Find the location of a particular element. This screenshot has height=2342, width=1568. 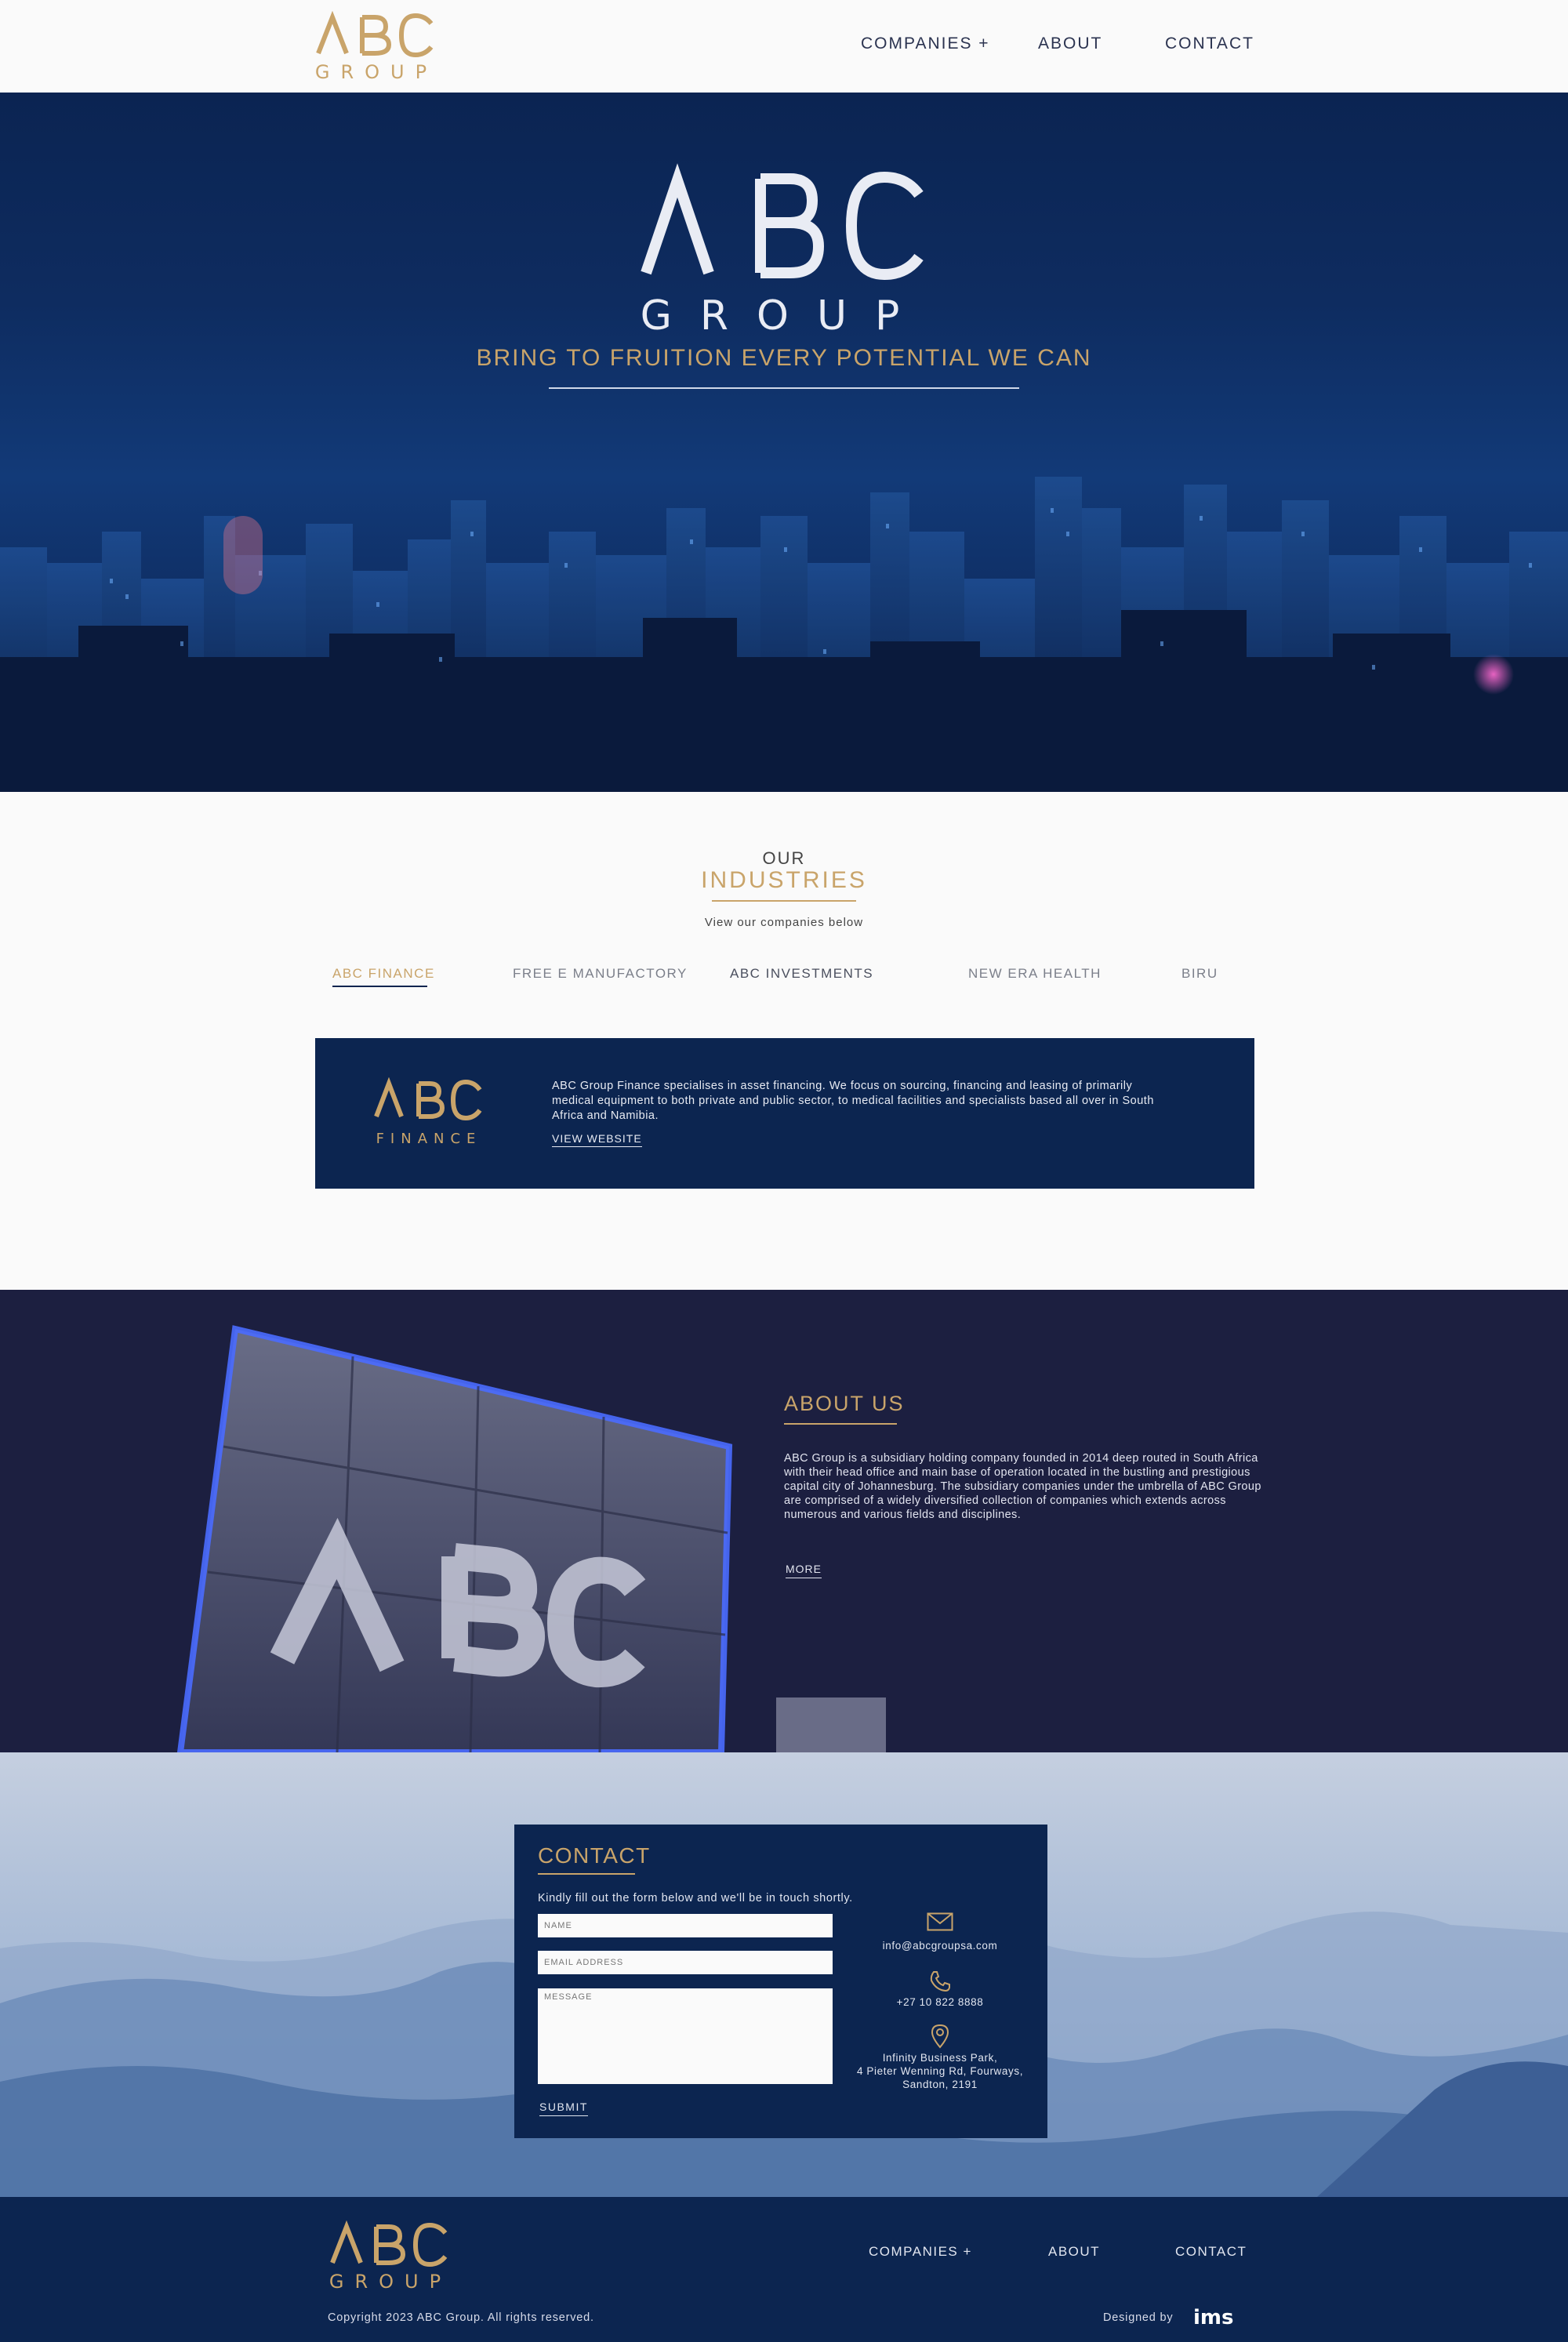

designer-ims-logo: ims is located at coordinates (1216, 2317).